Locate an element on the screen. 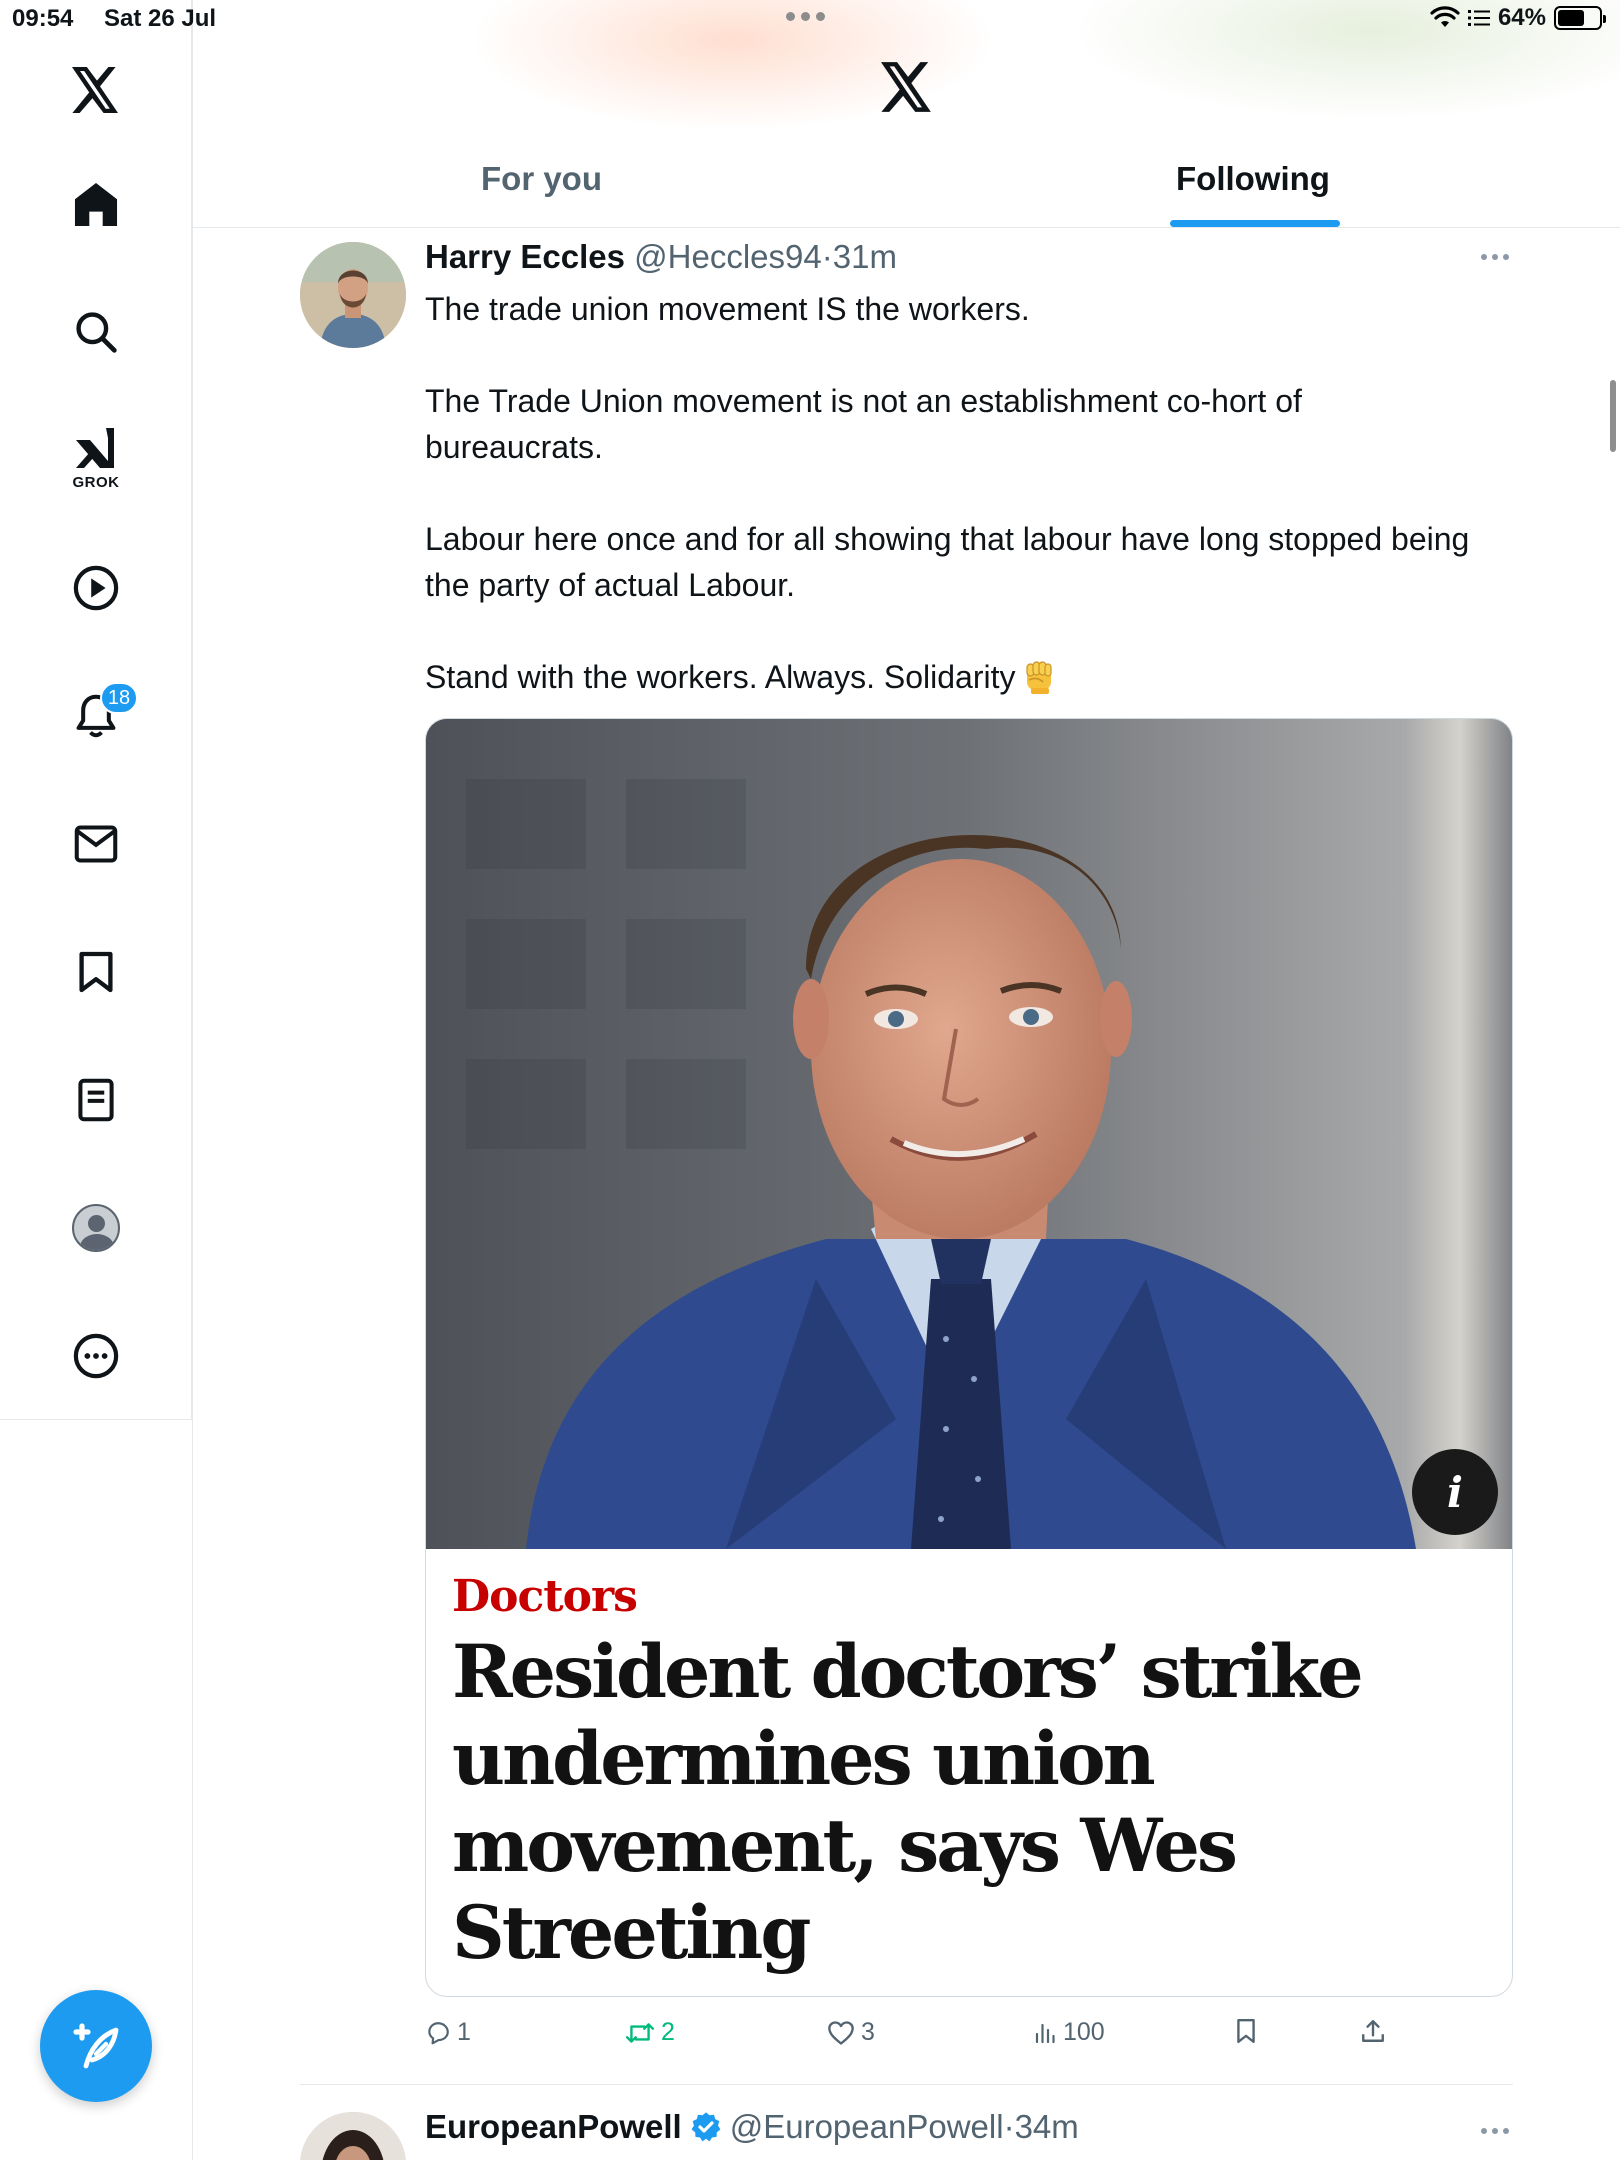 This screenshot has width=1620, height=2160. card-kicker: Doctors is located at coordinates (545, 1596).